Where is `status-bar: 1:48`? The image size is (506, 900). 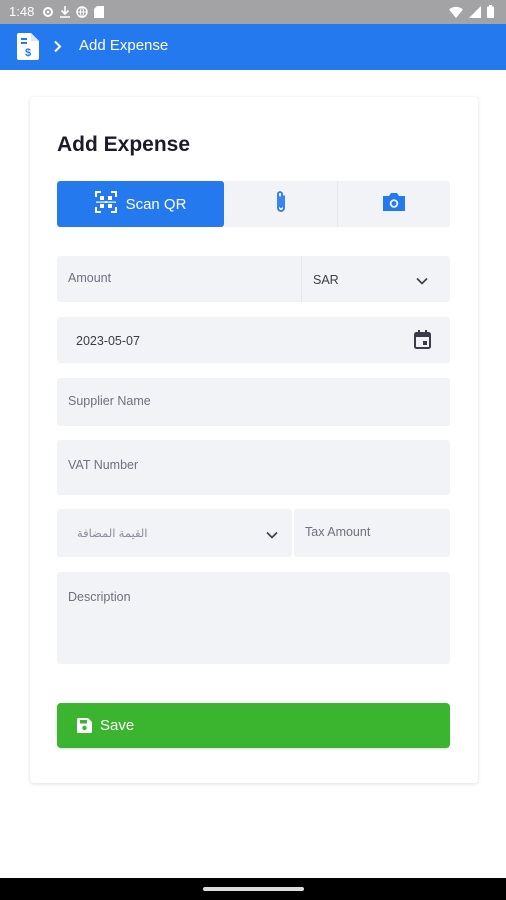
status-bar: 1:48 is located at coordinates (253, 12).